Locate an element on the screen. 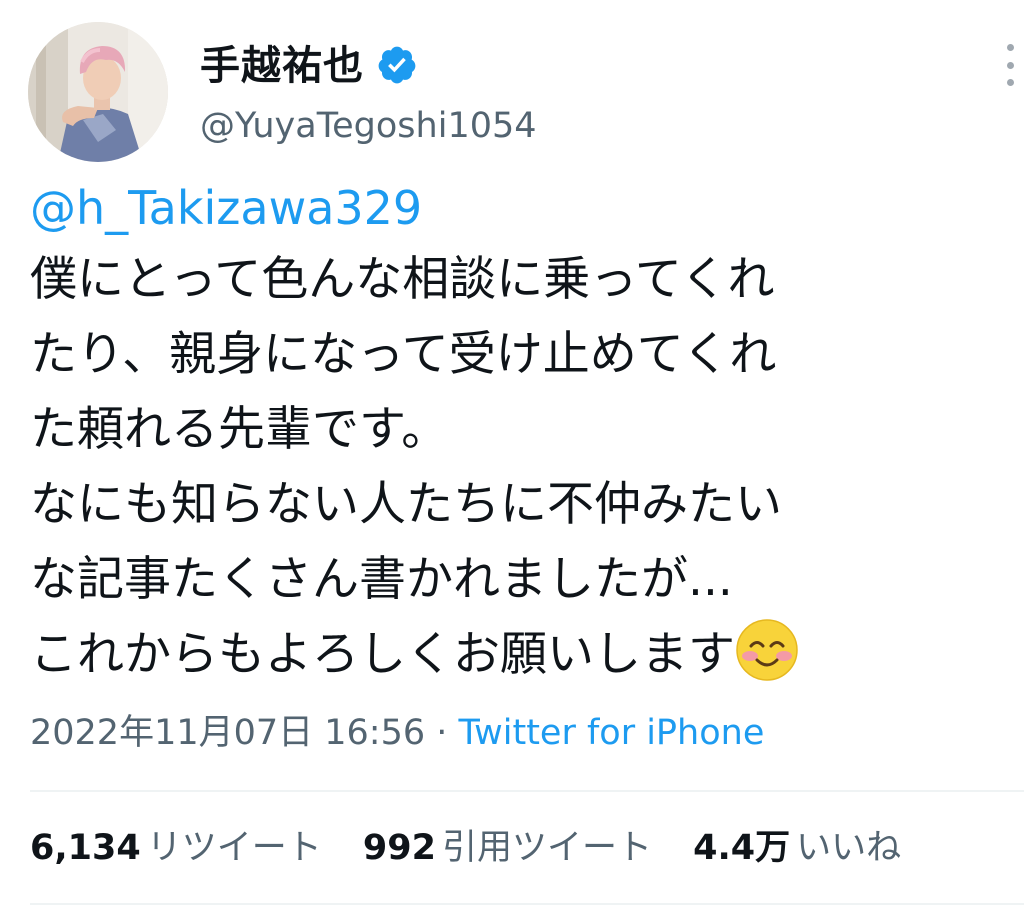 This screenshot has width=1024, height=913. tweet-stats: 6,134 リツイート 992 引用ツイート 4.4万 いいね is located at coordinates (480, 848).